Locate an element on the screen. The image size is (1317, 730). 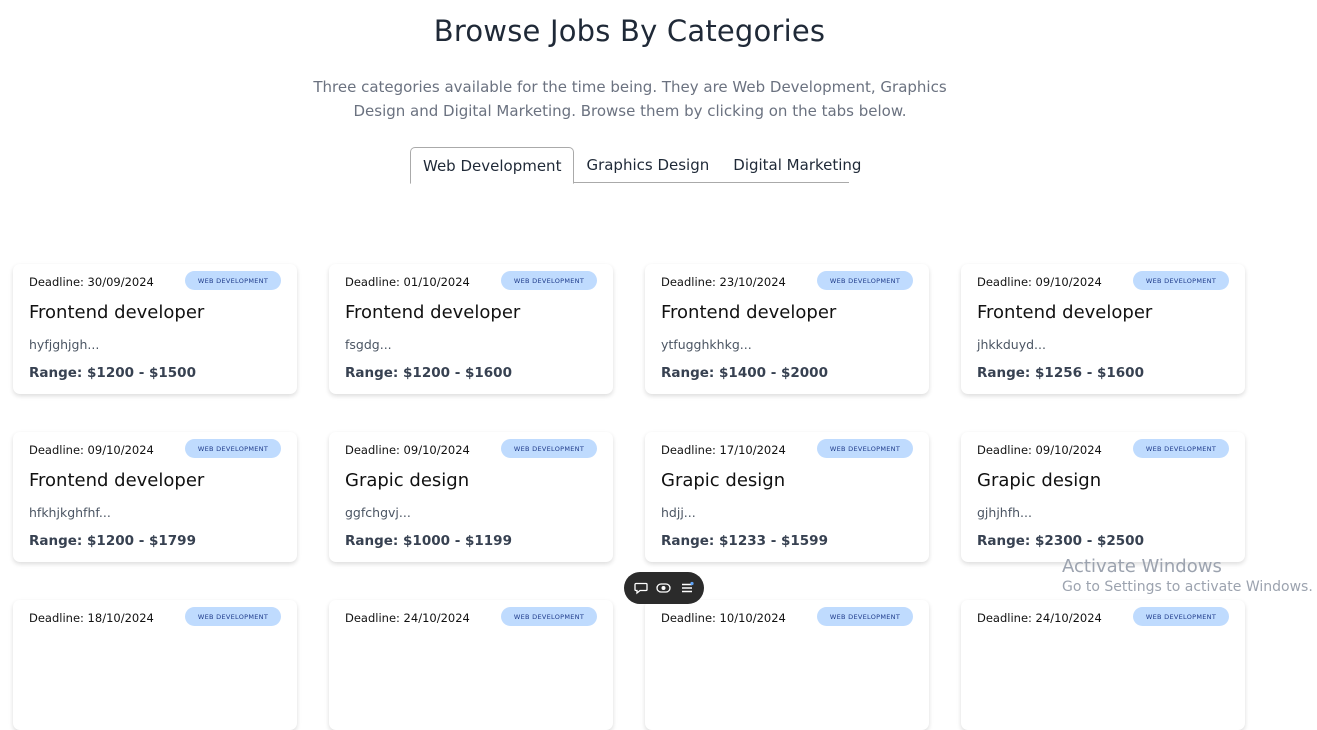
page-title: Browse Jobs By Categories is located at coordinates (629, 31).